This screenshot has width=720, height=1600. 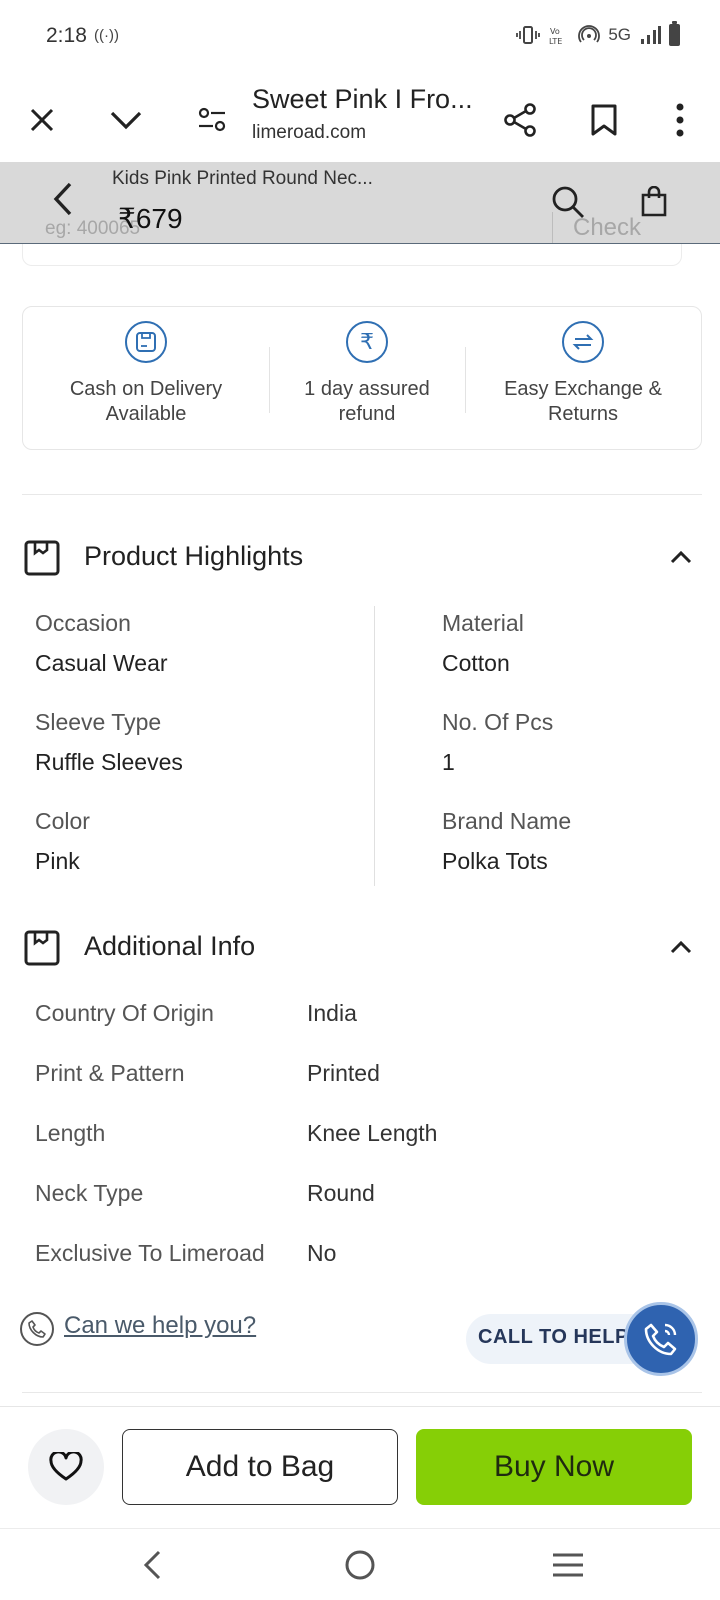 I want to click on service-label: Easy Exchange & Returns, so click(x=583, y=401).